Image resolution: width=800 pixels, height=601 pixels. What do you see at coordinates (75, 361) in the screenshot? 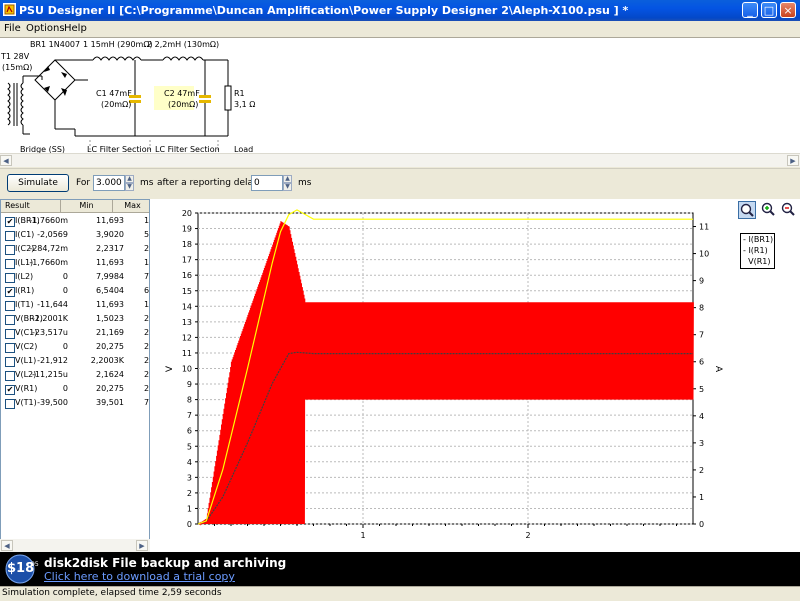
I see `table-row: V(L1)-21,9122,2003K2,2` at bounding box center [75, 361].